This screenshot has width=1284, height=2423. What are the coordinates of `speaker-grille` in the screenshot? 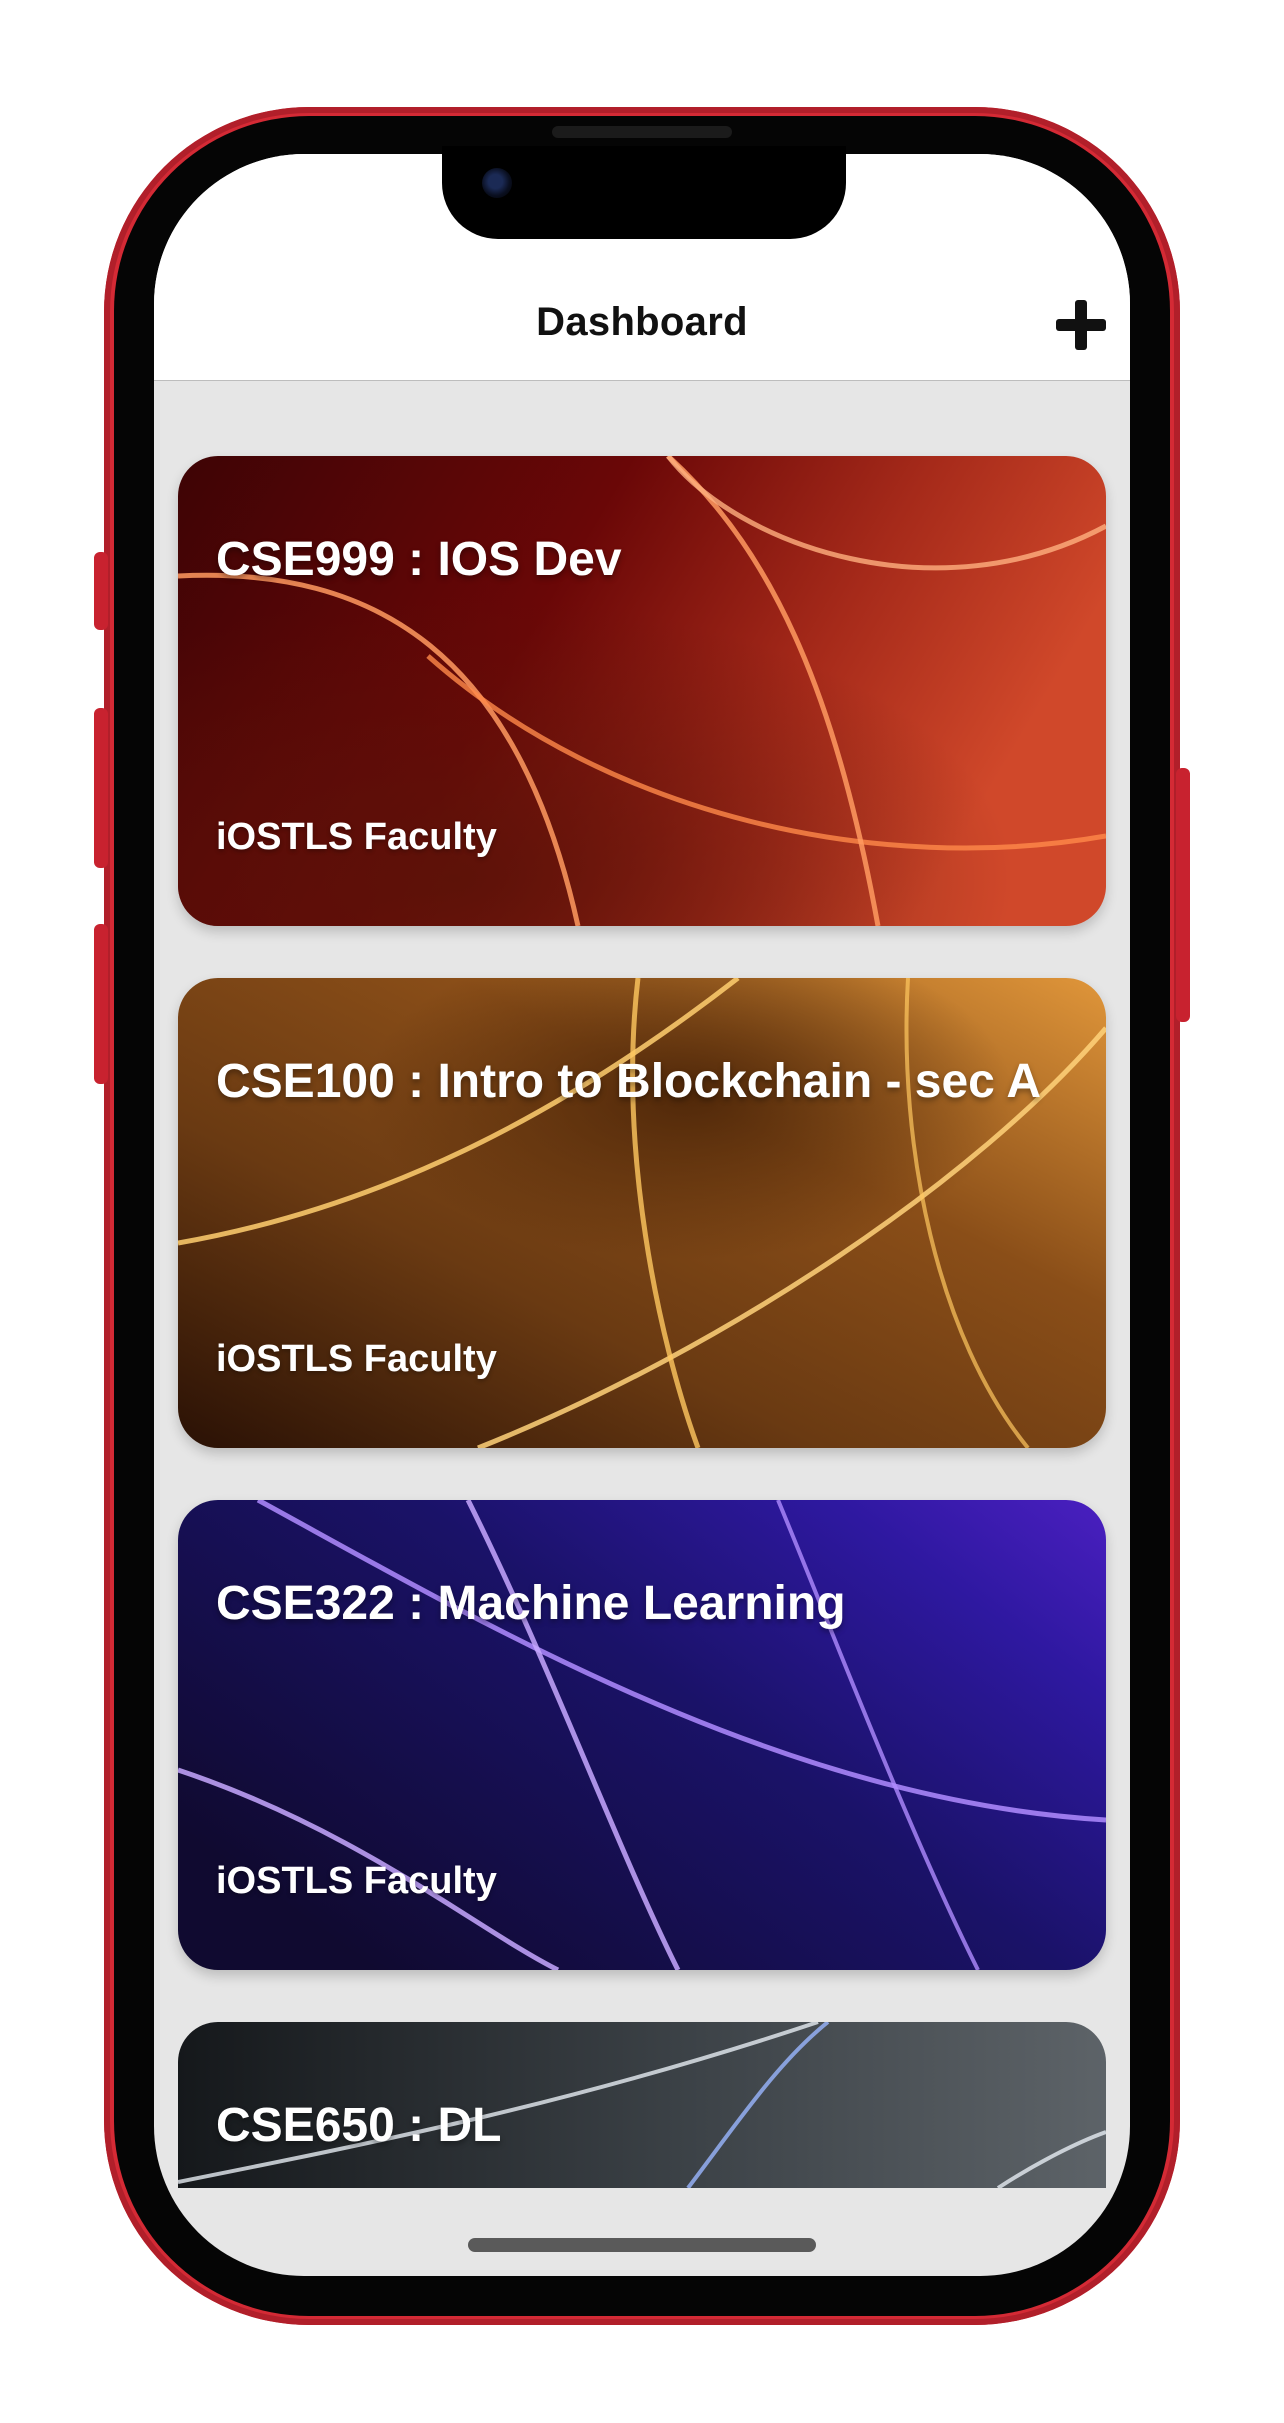 It's located at (642, 132).